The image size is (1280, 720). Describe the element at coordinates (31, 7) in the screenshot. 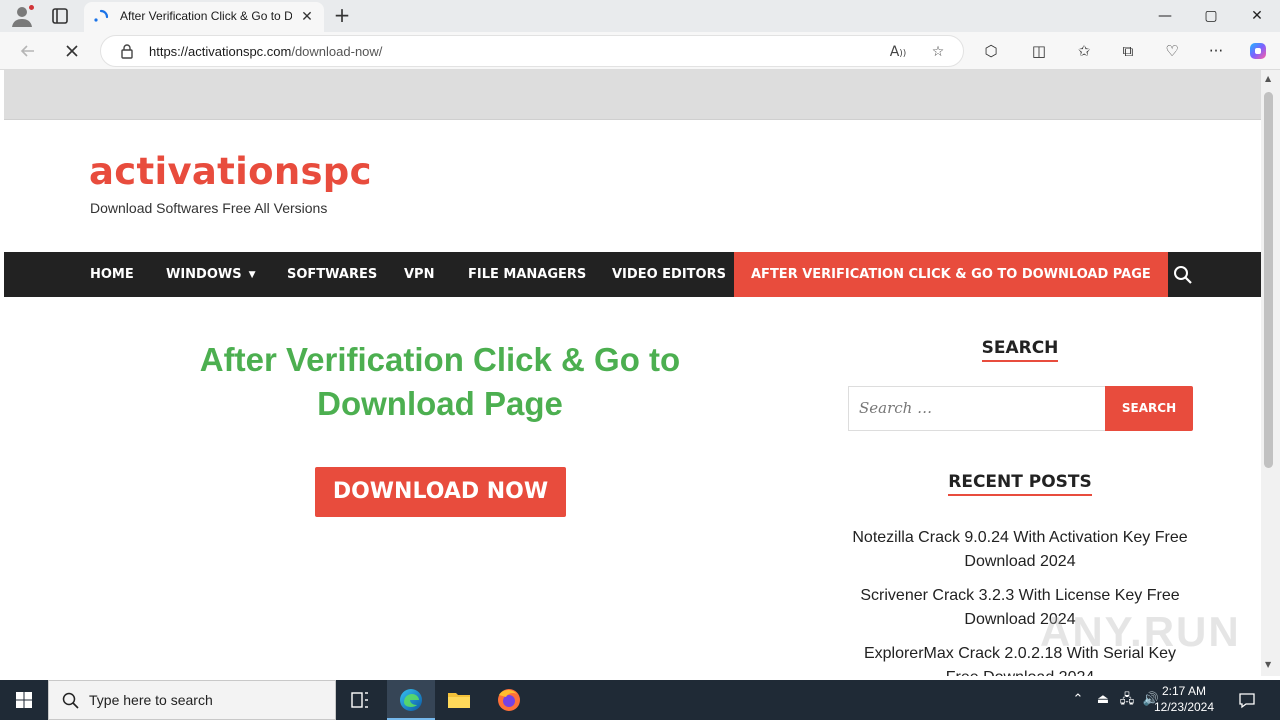

I see `notification-dot` at that location.